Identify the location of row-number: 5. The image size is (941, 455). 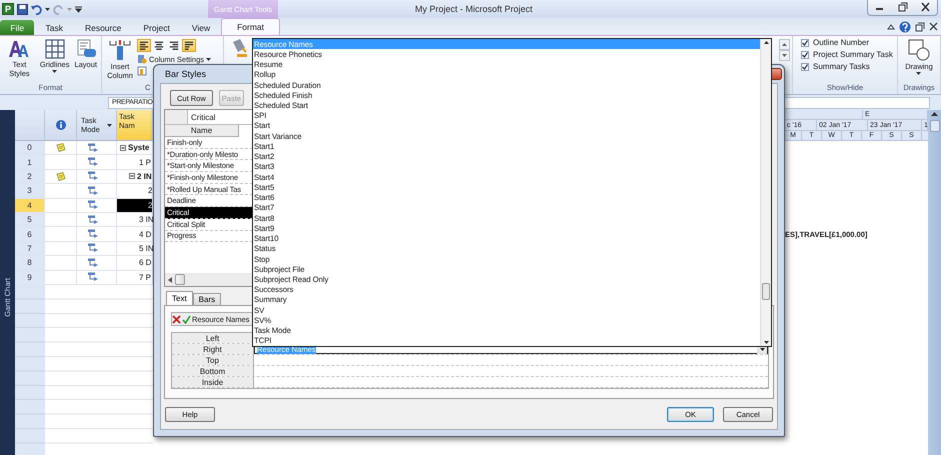
(30, 219).